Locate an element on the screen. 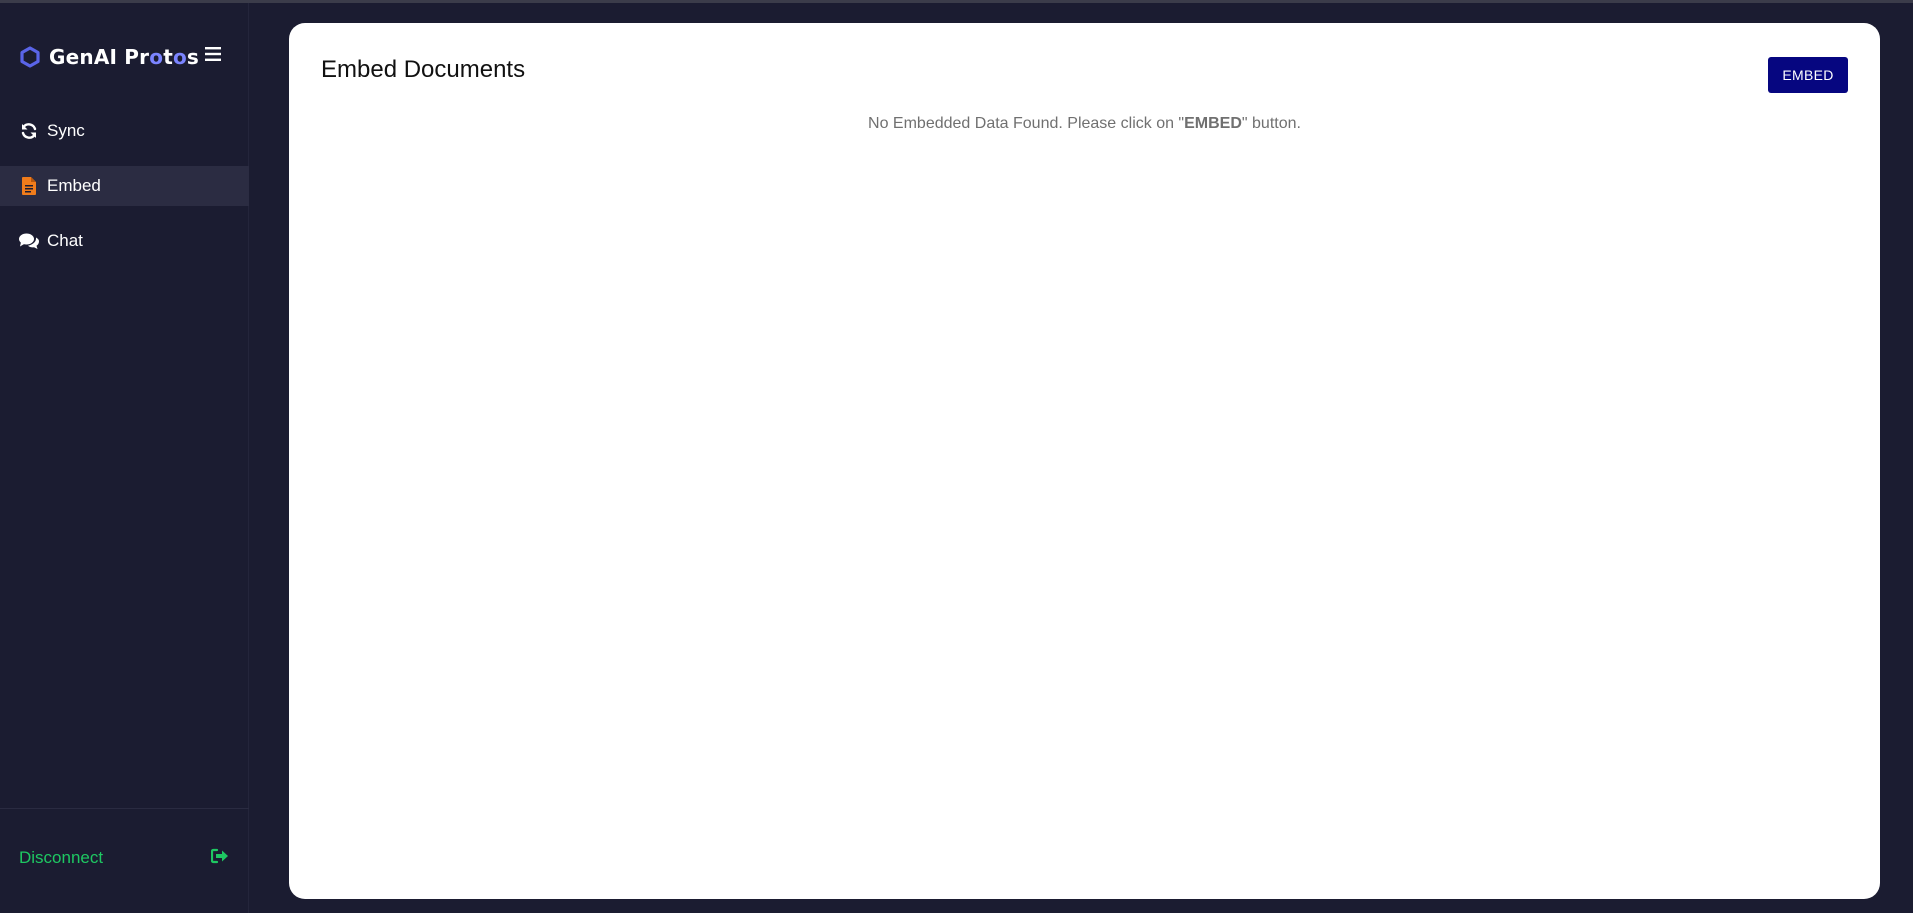 This screenshot has width=1913, height=913. file-icon is located at coordinates (29, 186).